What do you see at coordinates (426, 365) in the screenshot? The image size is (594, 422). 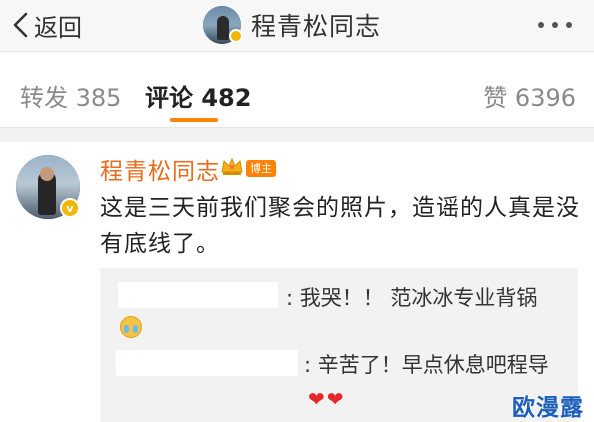 I see `reply-text: : 辛苦了！早点休息吧程导` at bounding box center [426, 365].